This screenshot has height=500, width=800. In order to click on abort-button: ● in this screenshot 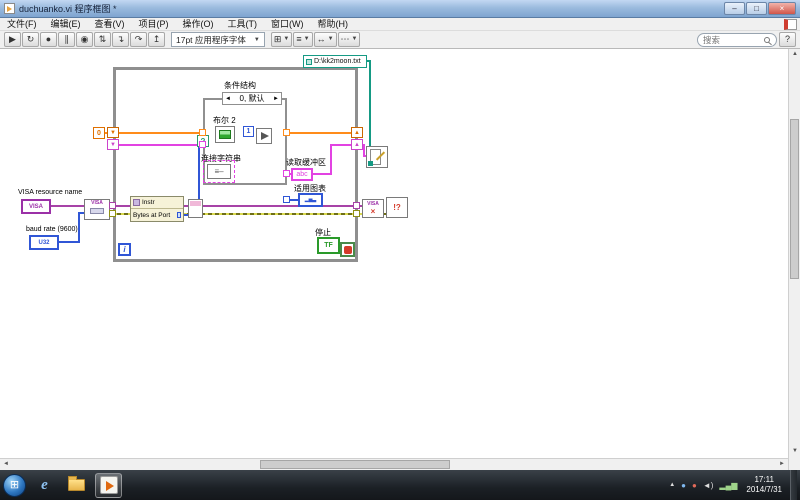, I will do `click(48, 39)`.